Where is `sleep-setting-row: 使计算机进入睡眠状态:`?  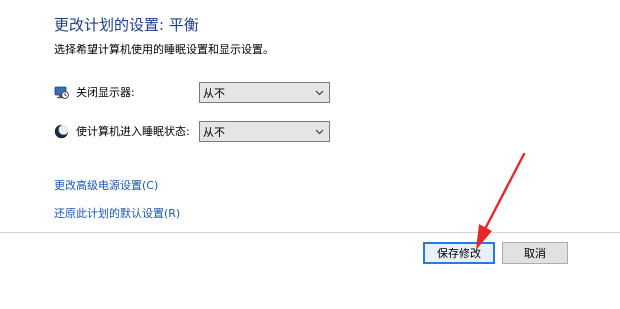
sleep-setting-row: 使计算机进入睡眠状态: is located at coordinates (122, 131).